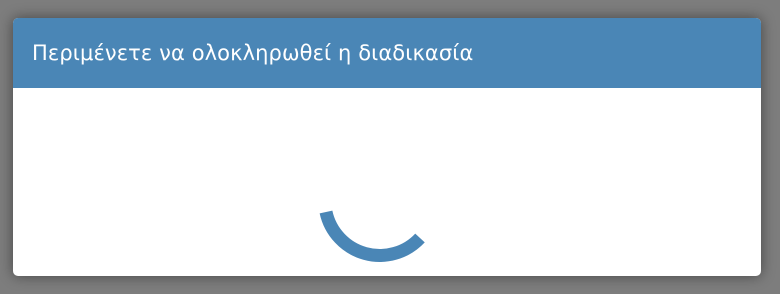  What do you see at coordinates (253, 53) in the screenshot?
I see `dialog-title: Περιμένετε να ολοκληρωθεί η διαδικασία` at bounding box center [253, 53].